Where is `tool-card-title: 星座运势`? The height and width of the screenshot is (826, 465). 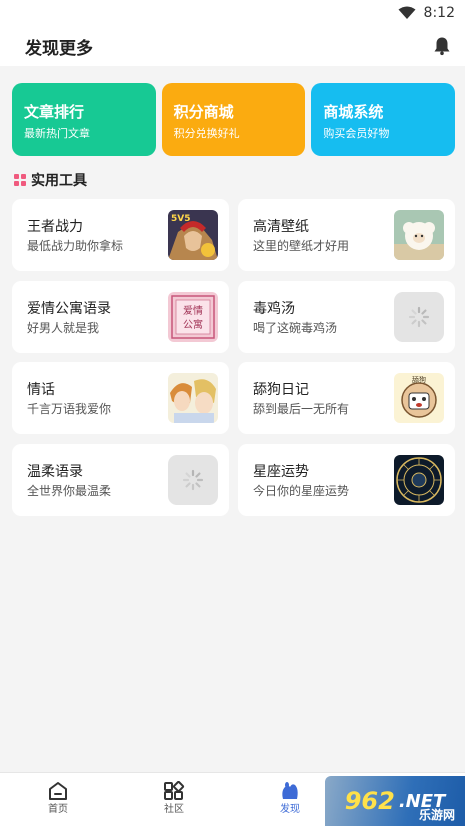 tool-card-title: 星座运势 is located at coordinates (281, 472).